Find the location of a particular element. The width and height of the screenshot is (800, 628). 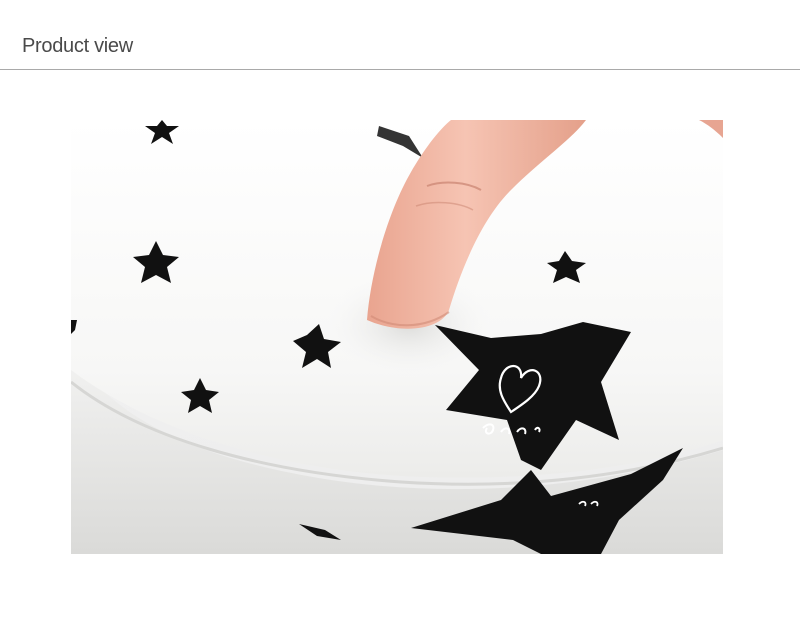

section-title: Product view is located at coordinates (77, 46).